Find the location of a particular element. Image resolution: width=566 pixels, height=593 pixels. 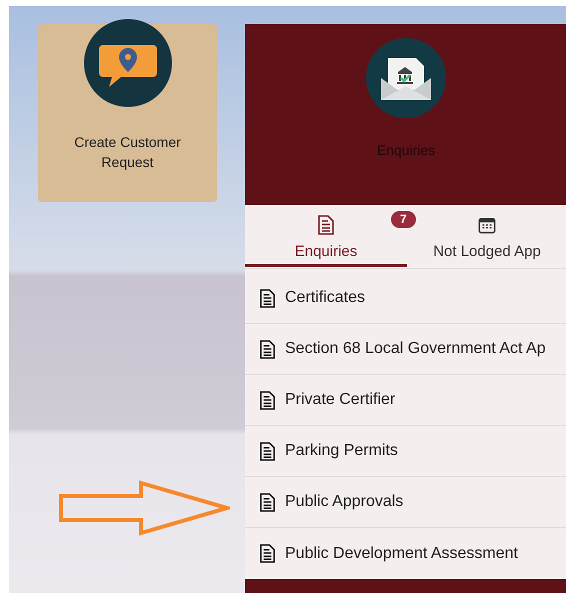

list-item: Certificates is located at coordinates (405, 298).